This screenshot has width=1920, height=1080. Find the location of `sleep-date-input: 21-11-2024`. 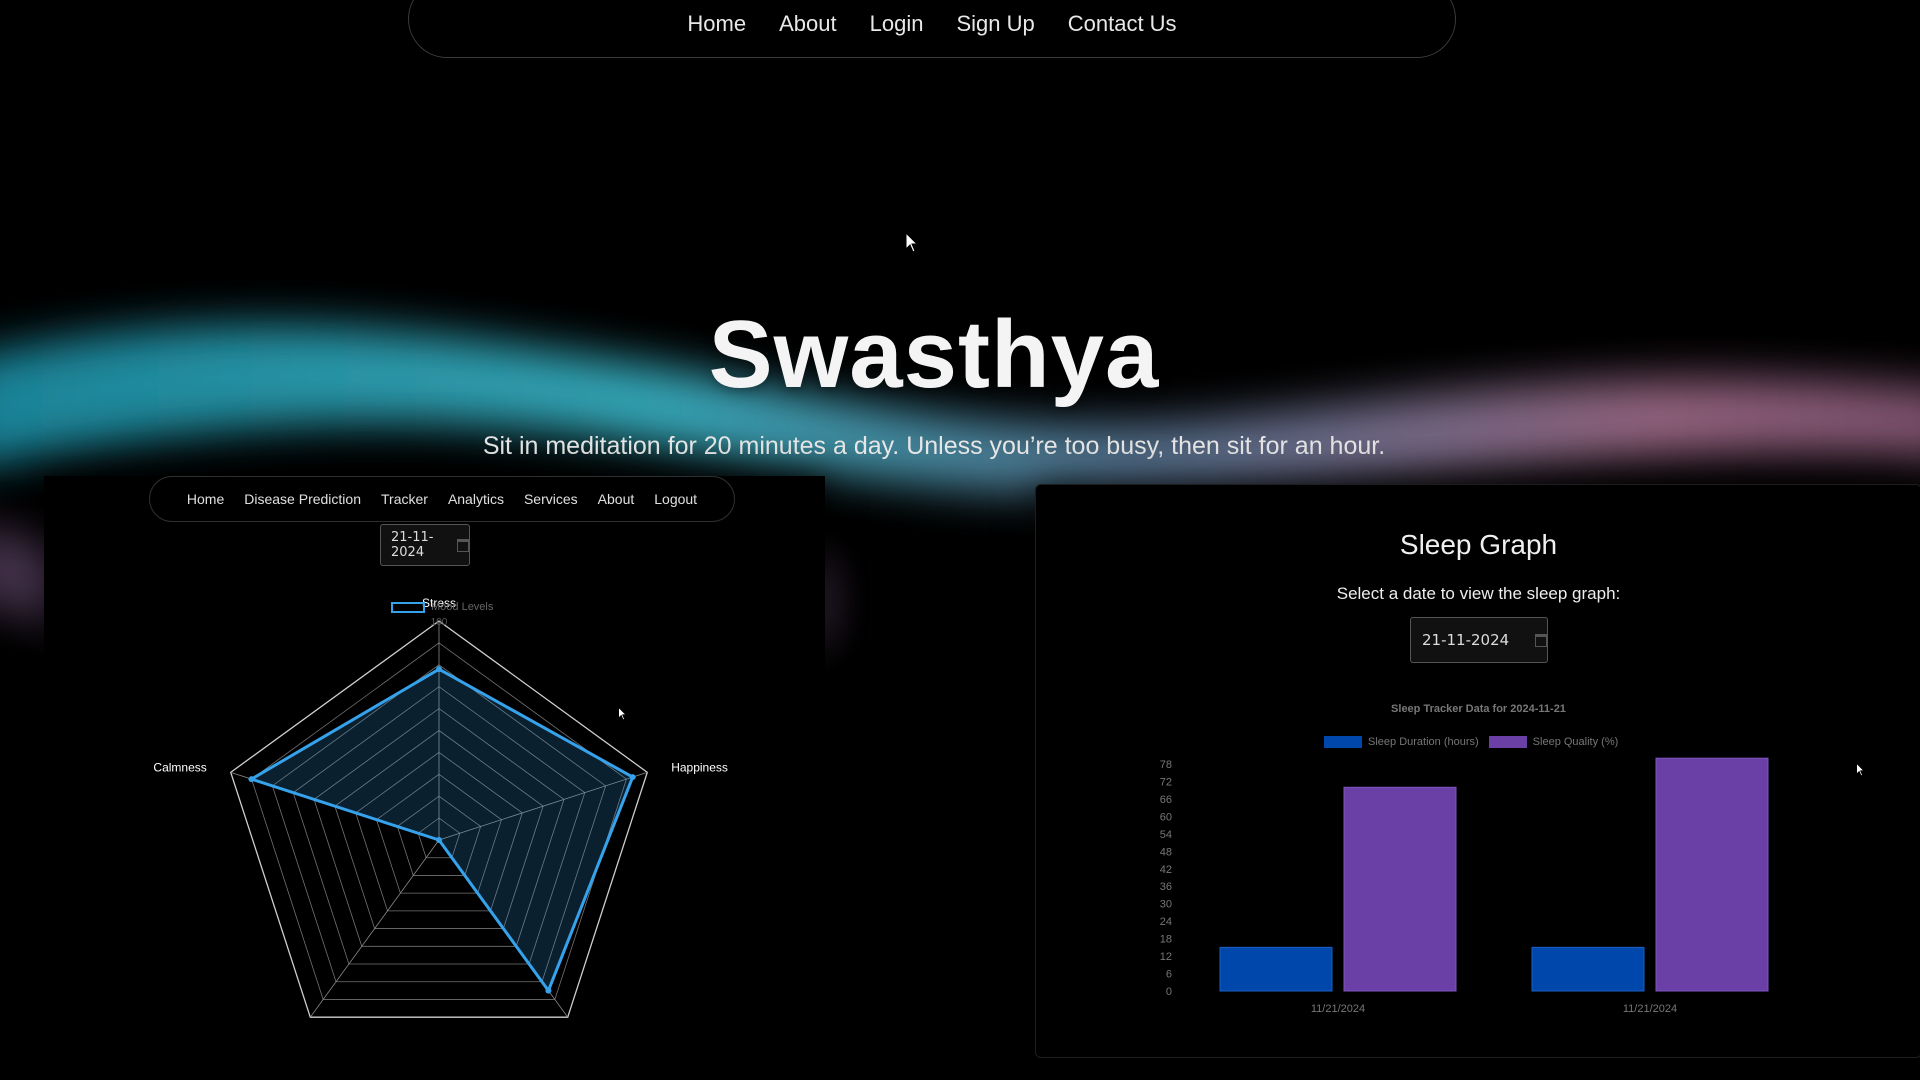

sleep-date-input: 21-11-2024 is located at coordinates (1479, 640).